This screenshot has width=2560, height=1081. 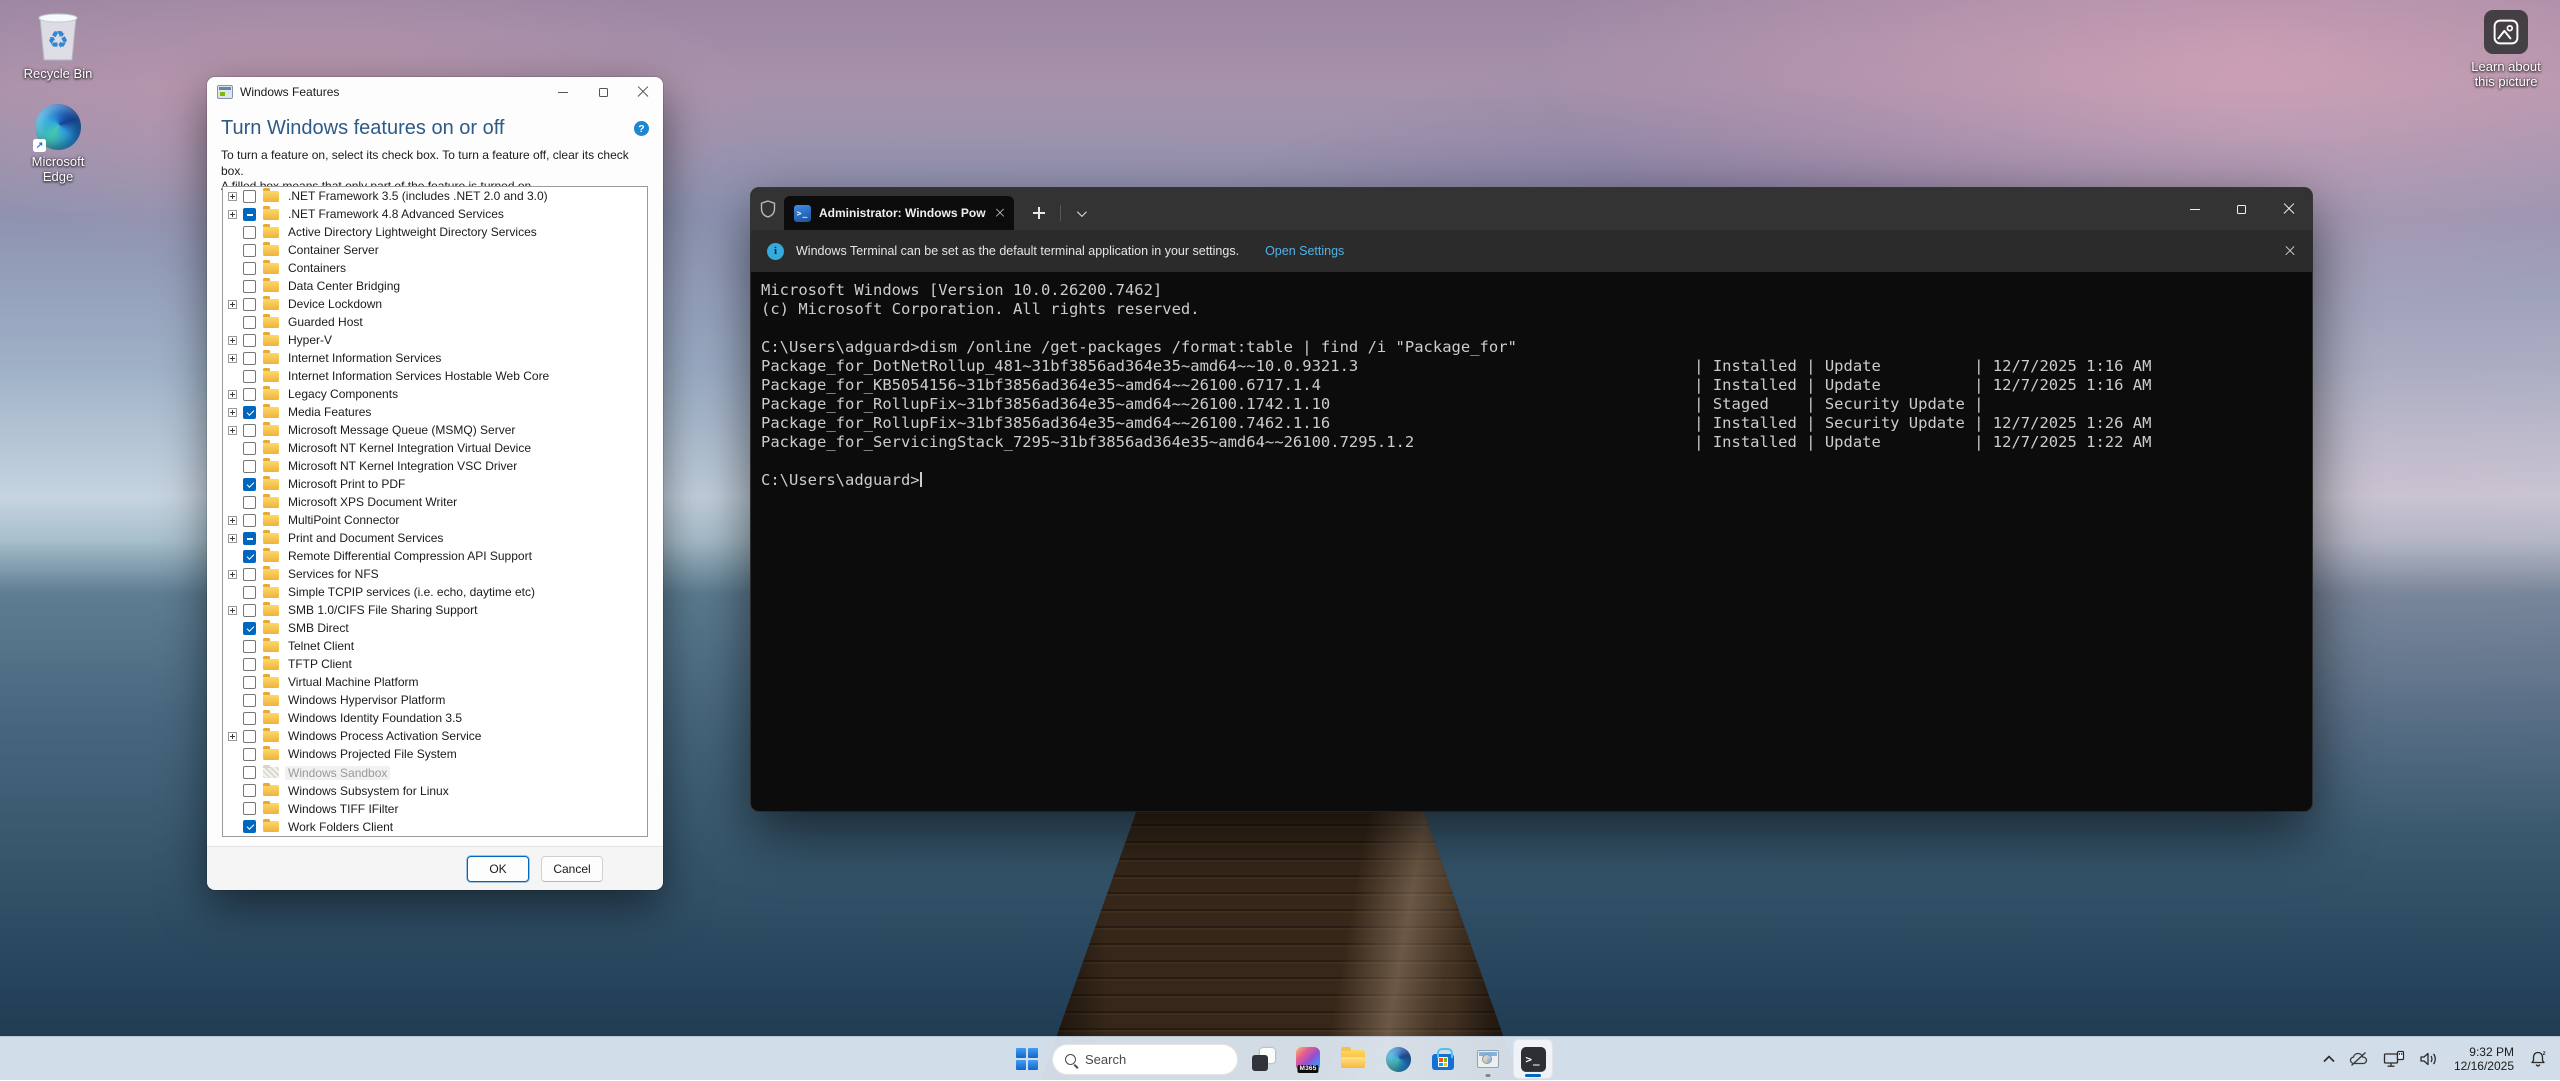 What do you see at coordinates (435, 718) in the screenshot?
I see `feature-row: Windows Identity Foundation 3.5` at bounding box center [435, 718].